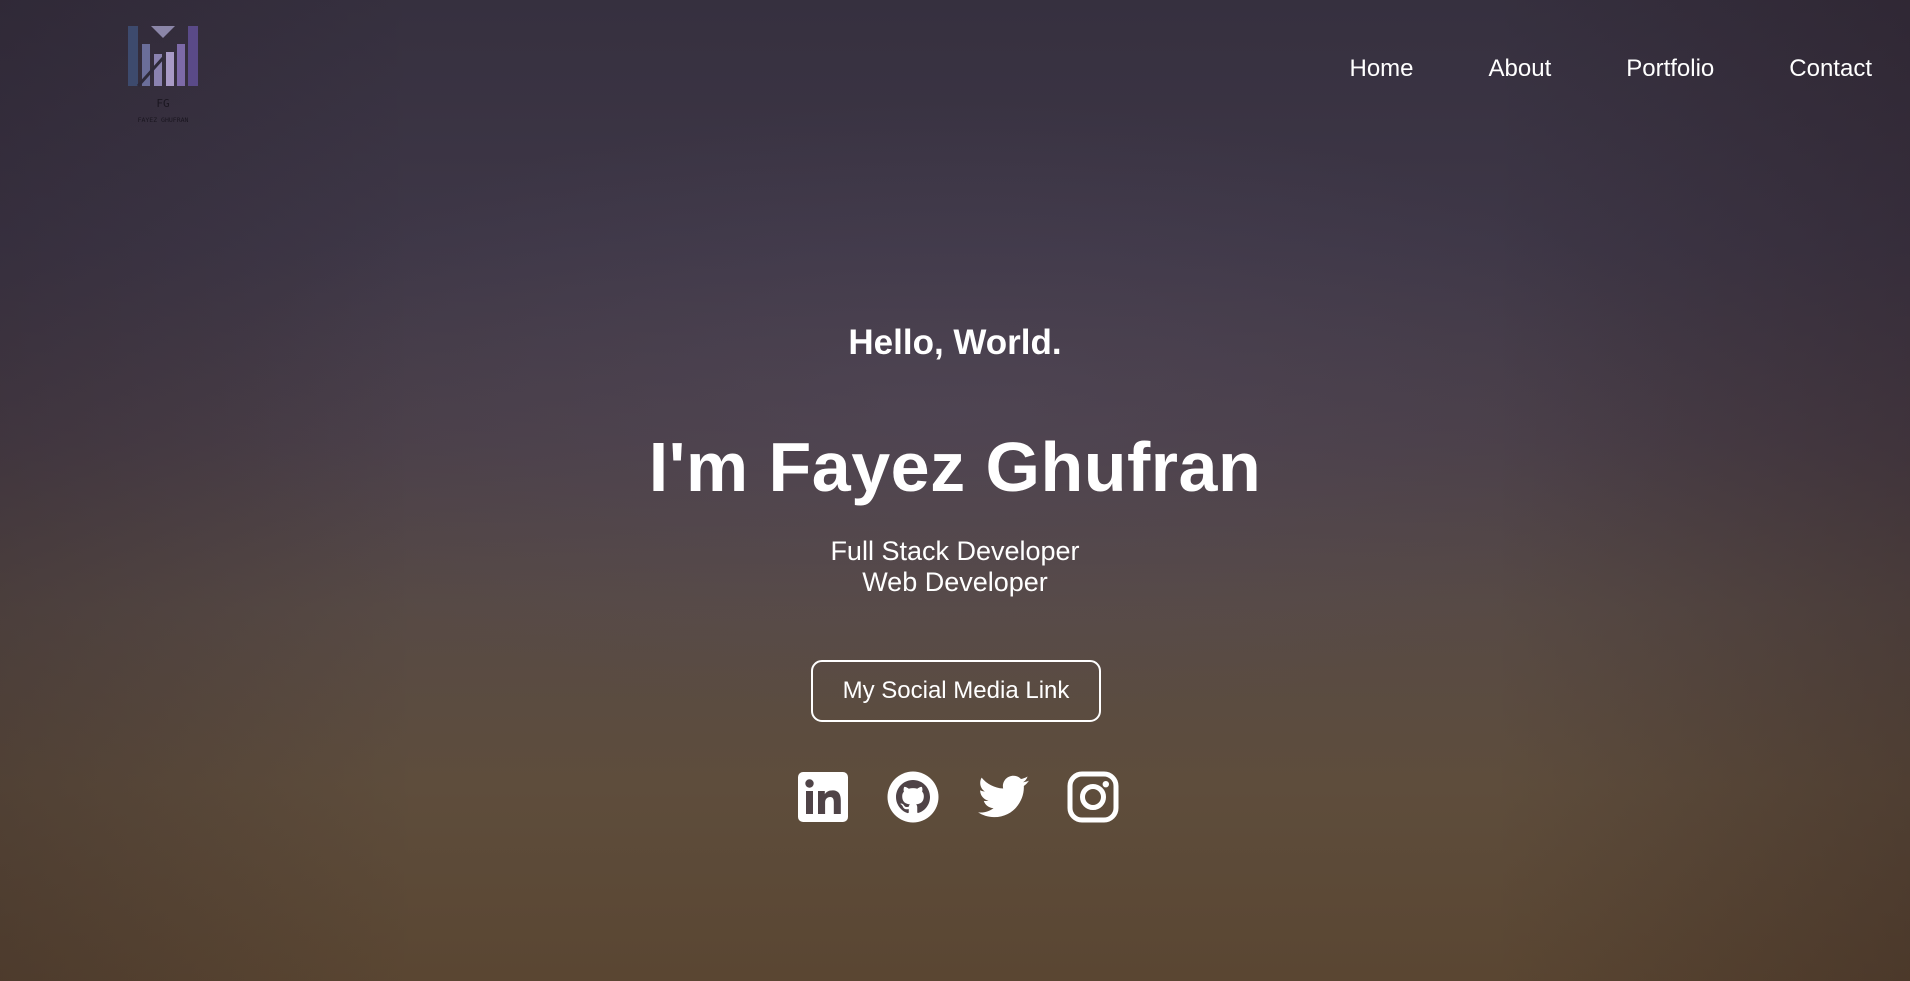  What do you see at coordinates (955, 797) in the screenshot?
I see `social-icons` at bounding box center [955, 797].